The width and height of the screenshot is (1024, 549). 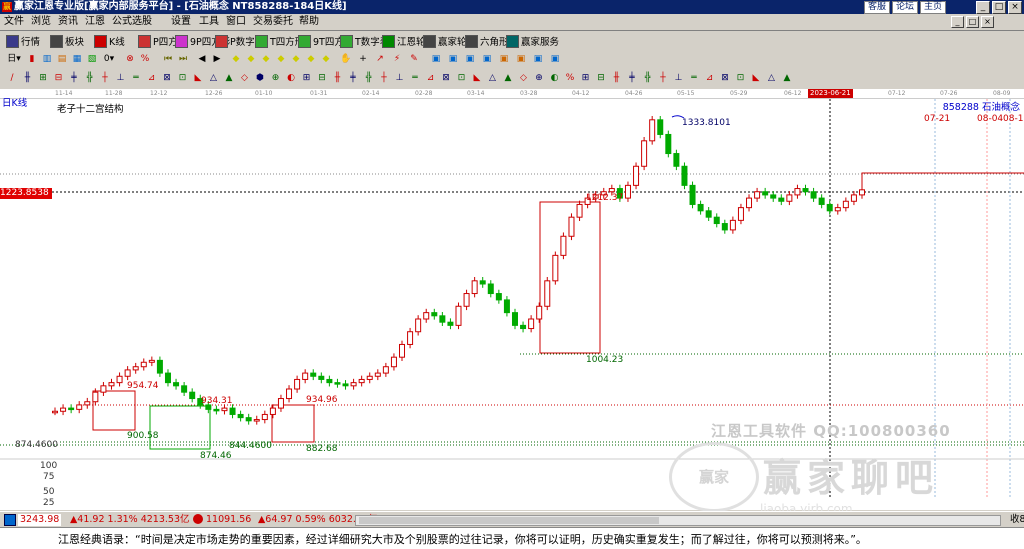 I want to click on toolbar-blocks-button: 板块, so click(x=67, y=41).